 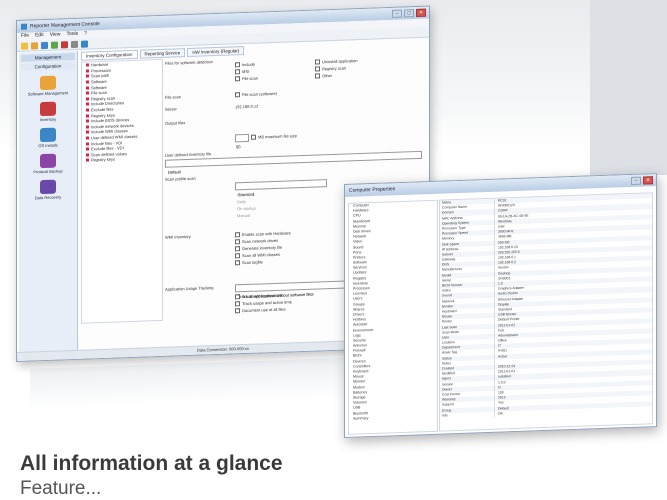 What do you see at coordinates (64, 44) in the screenshot?
I see `delete-icon` at bounding box center [64, 44].